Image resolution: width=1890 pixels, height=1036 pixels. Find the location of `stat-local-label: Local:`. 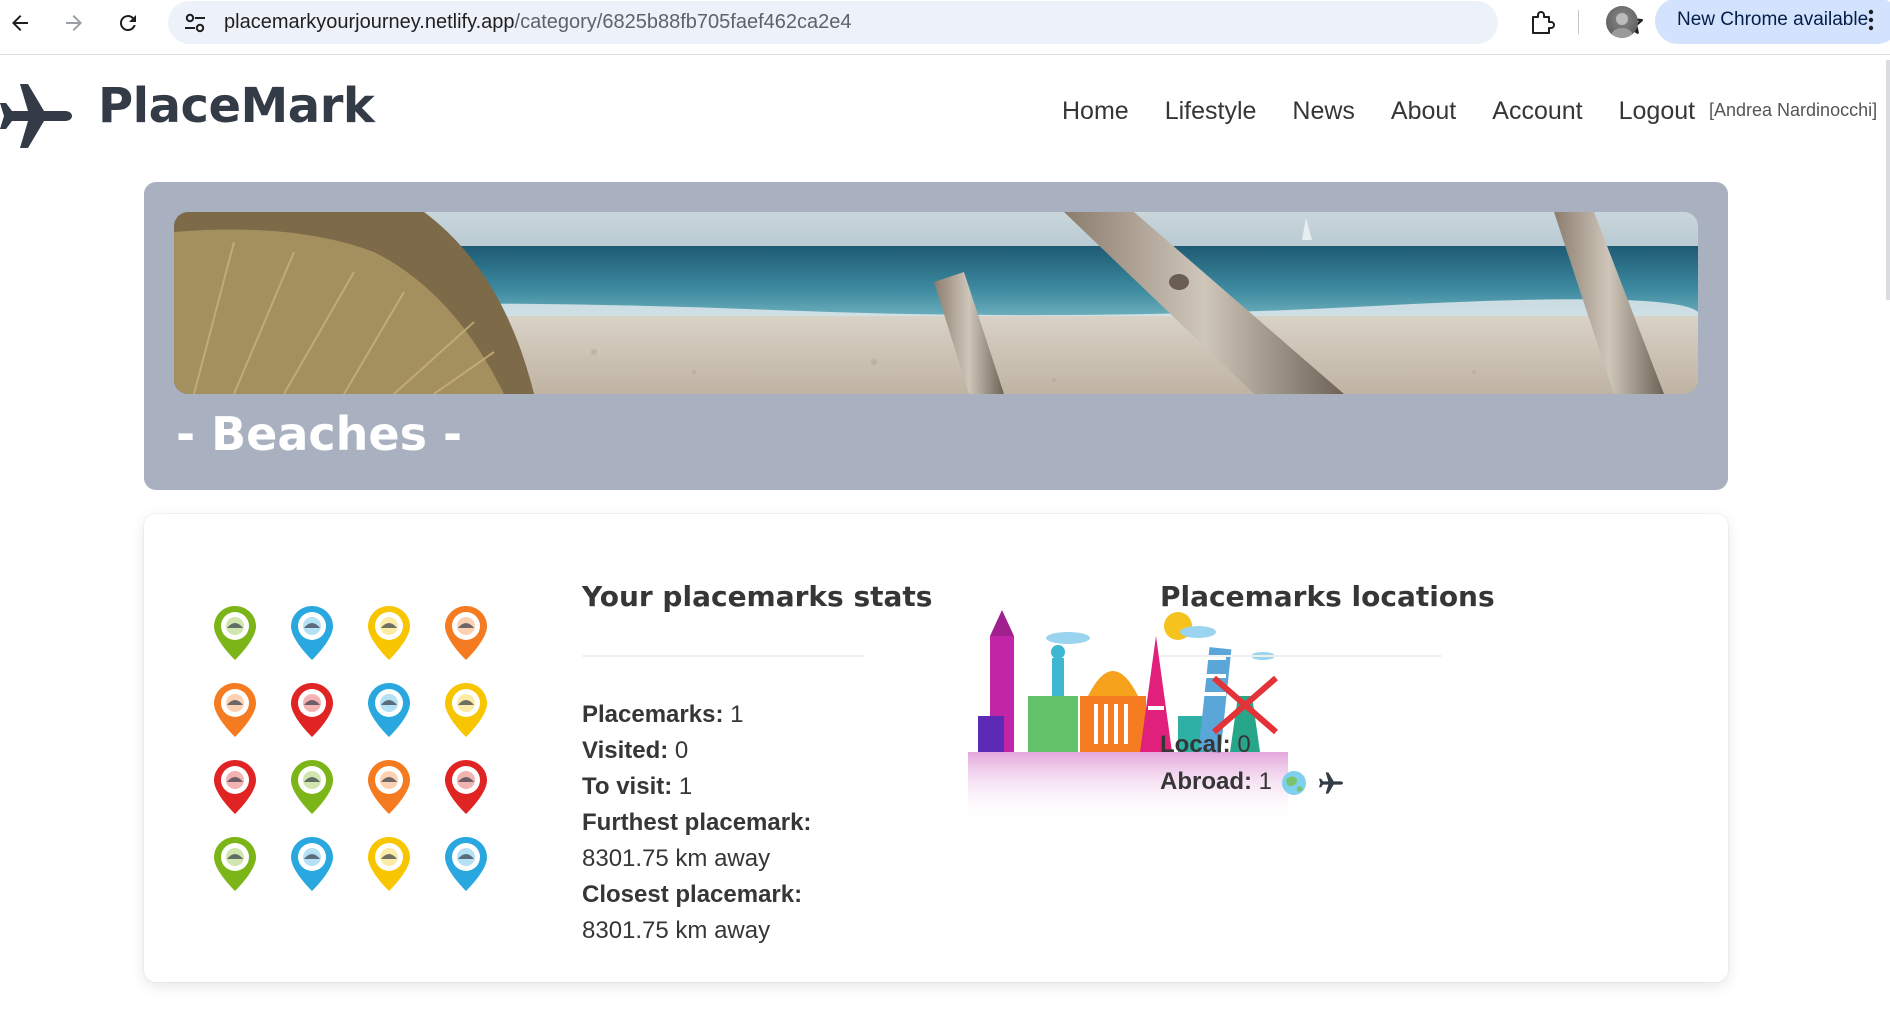

stat-local-label: Local: is located at coordinates (1195, 744).